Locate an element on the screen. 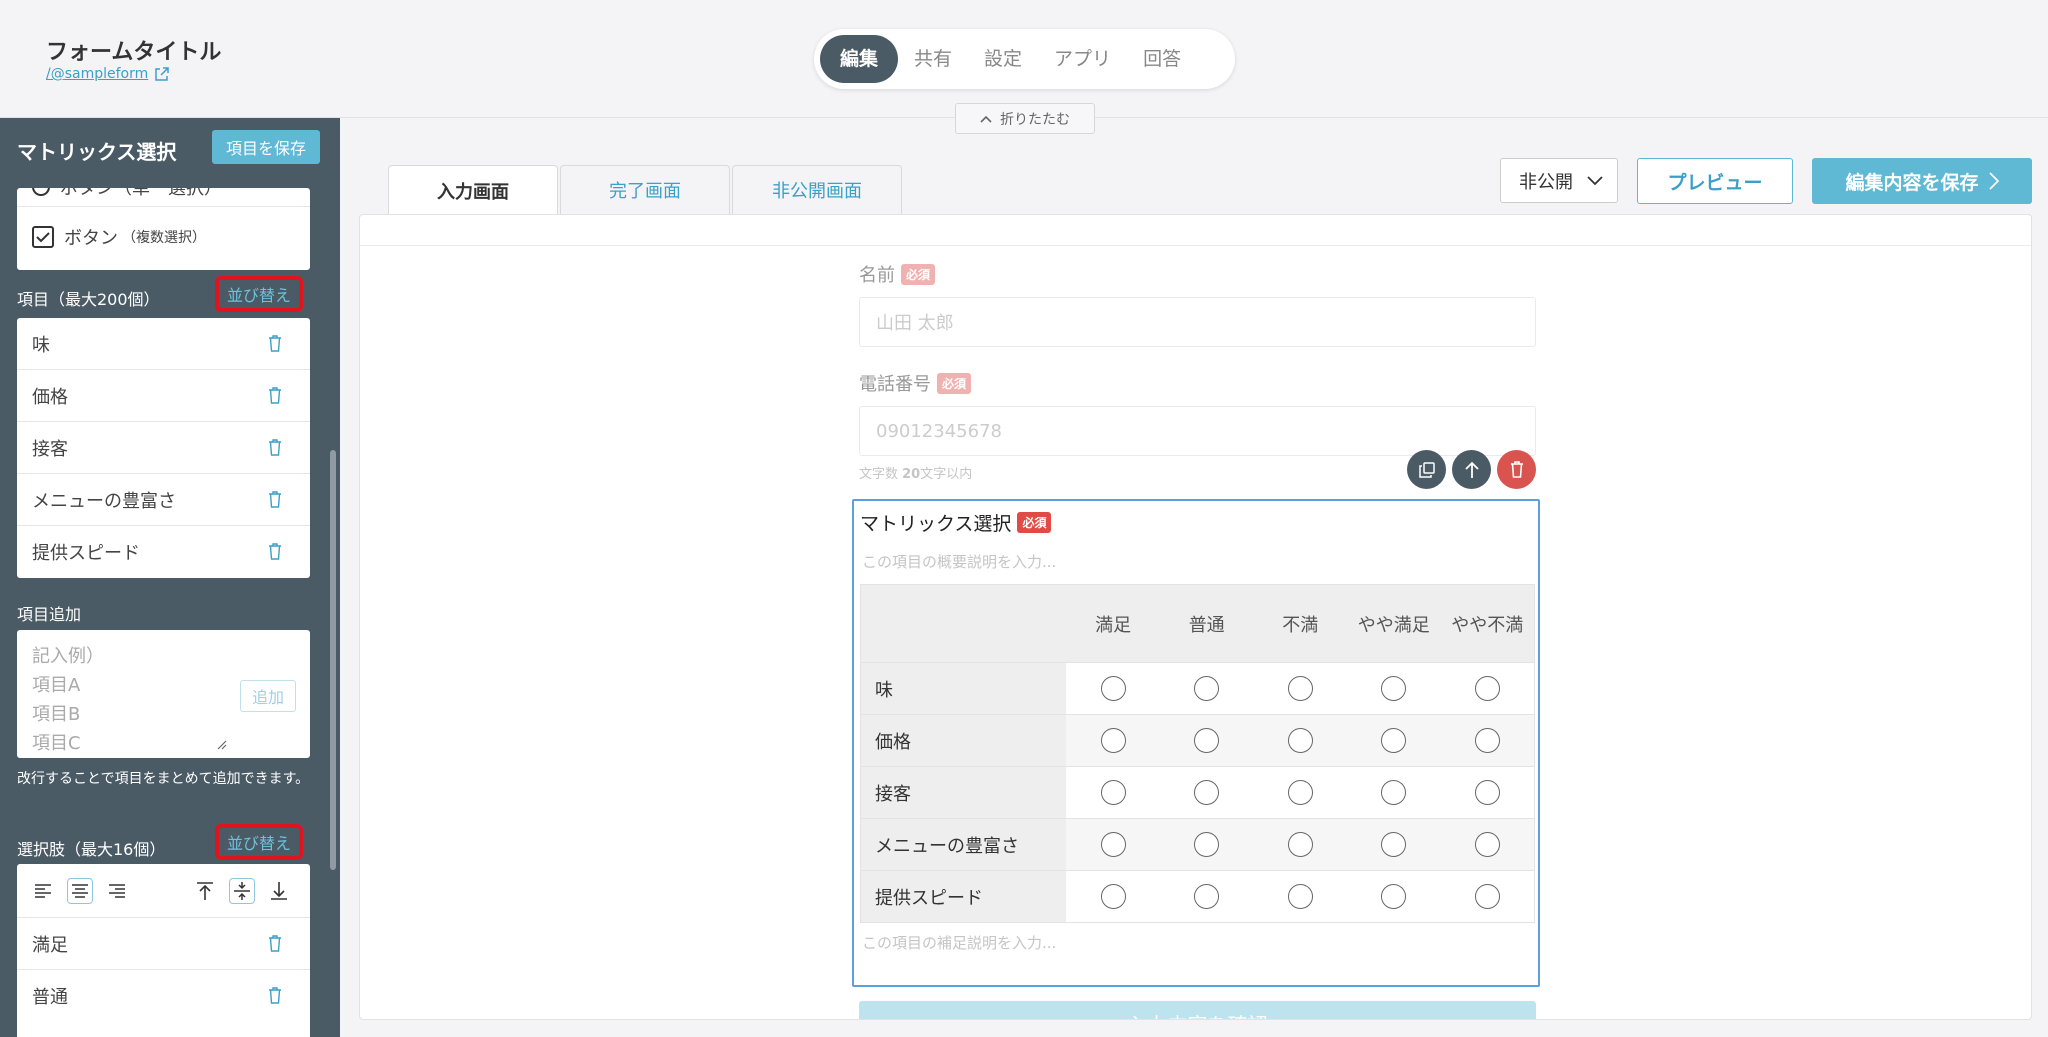 This screenshot has width=2048, height=1037. tab-complete-screen: 完了画面 is located at coordinates (645, 189).